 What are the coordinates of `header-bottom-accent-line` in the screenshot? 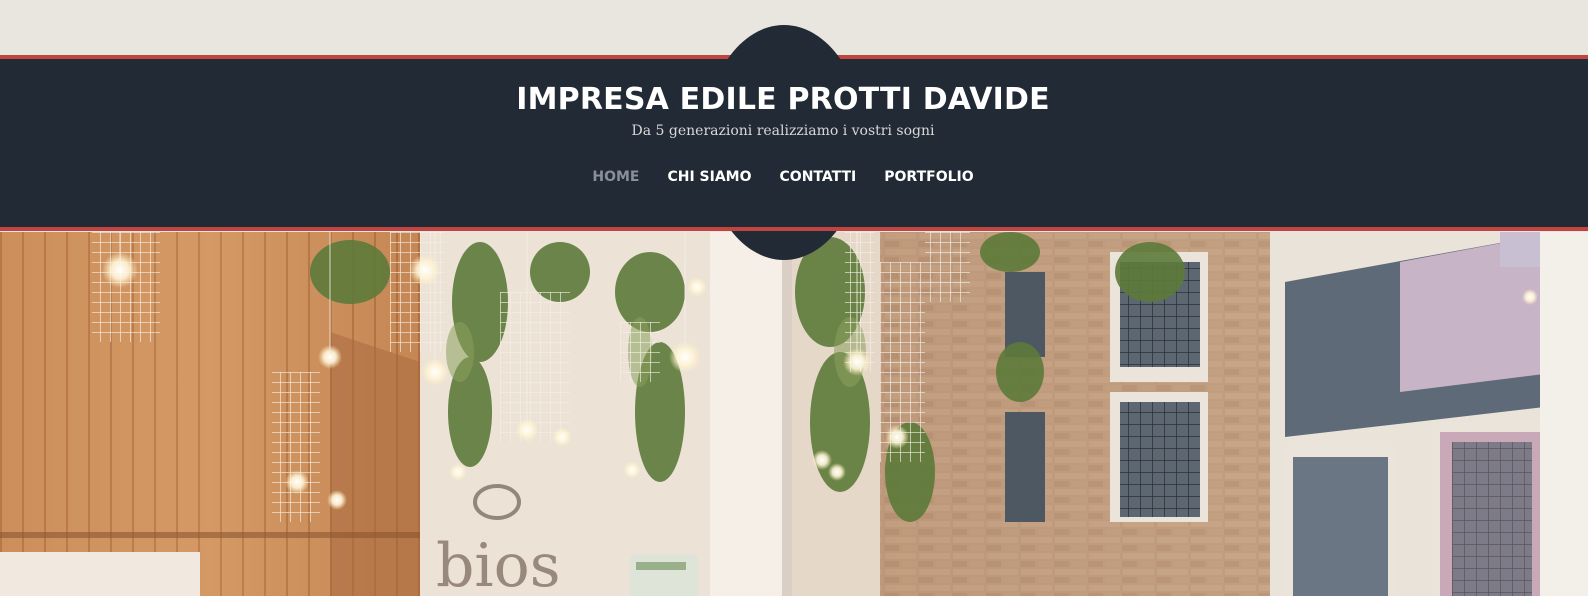 It's located at (794, 229).